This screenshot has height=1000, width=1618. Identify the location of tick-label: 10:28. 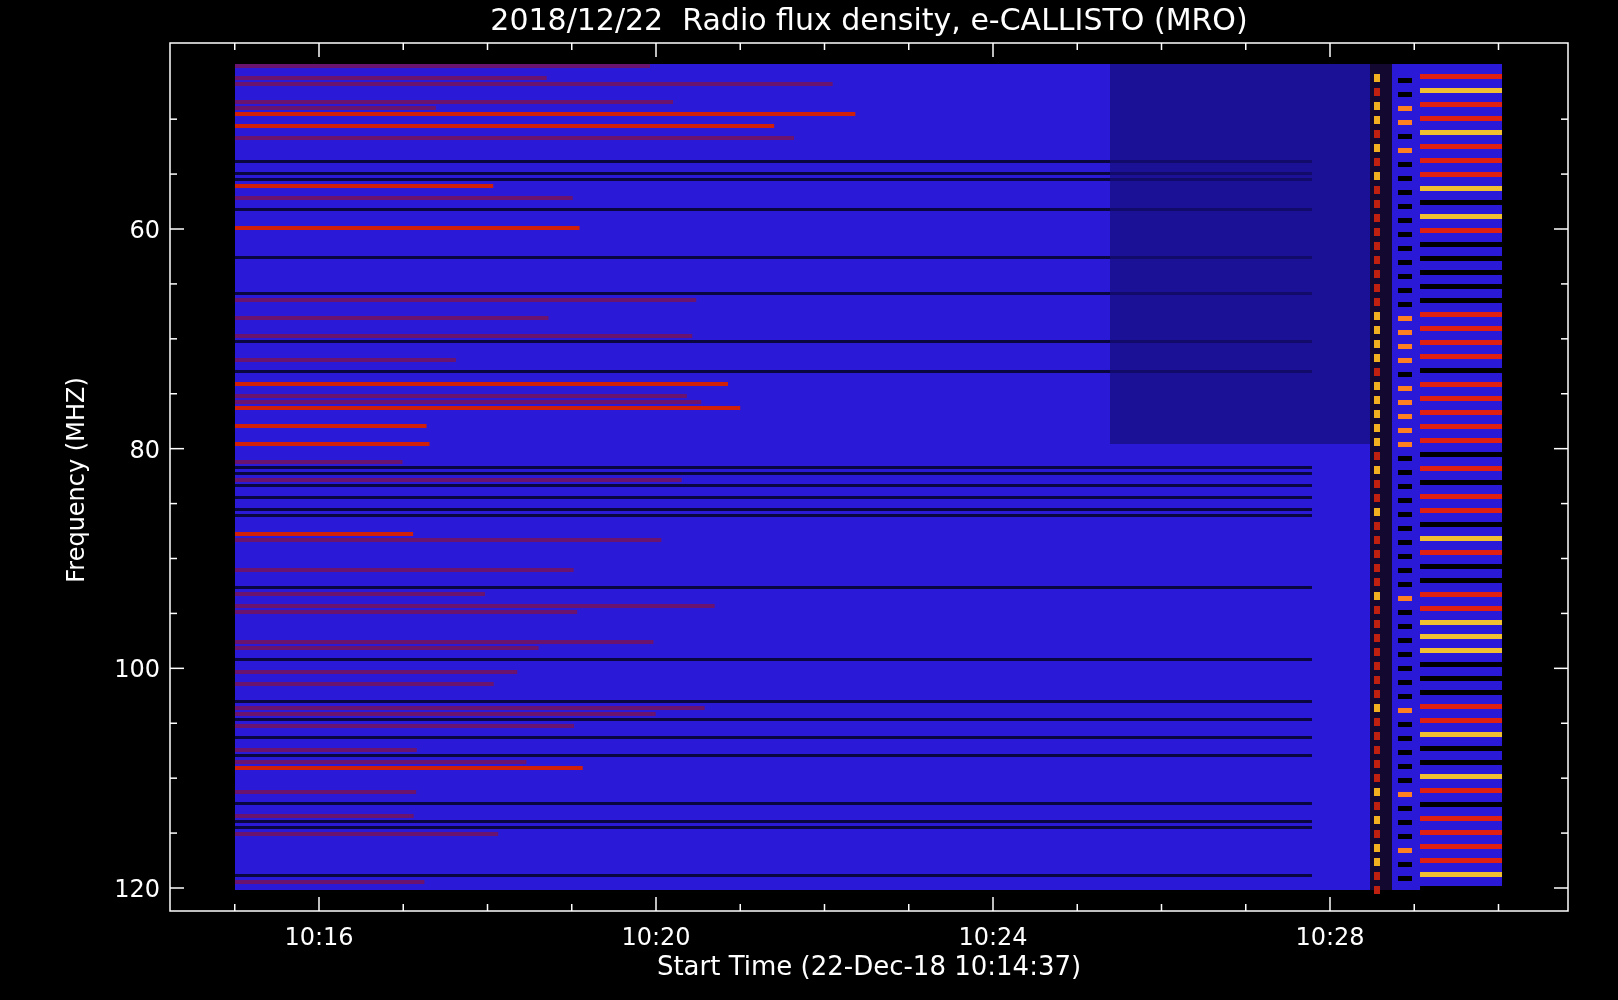
(1330, 937).